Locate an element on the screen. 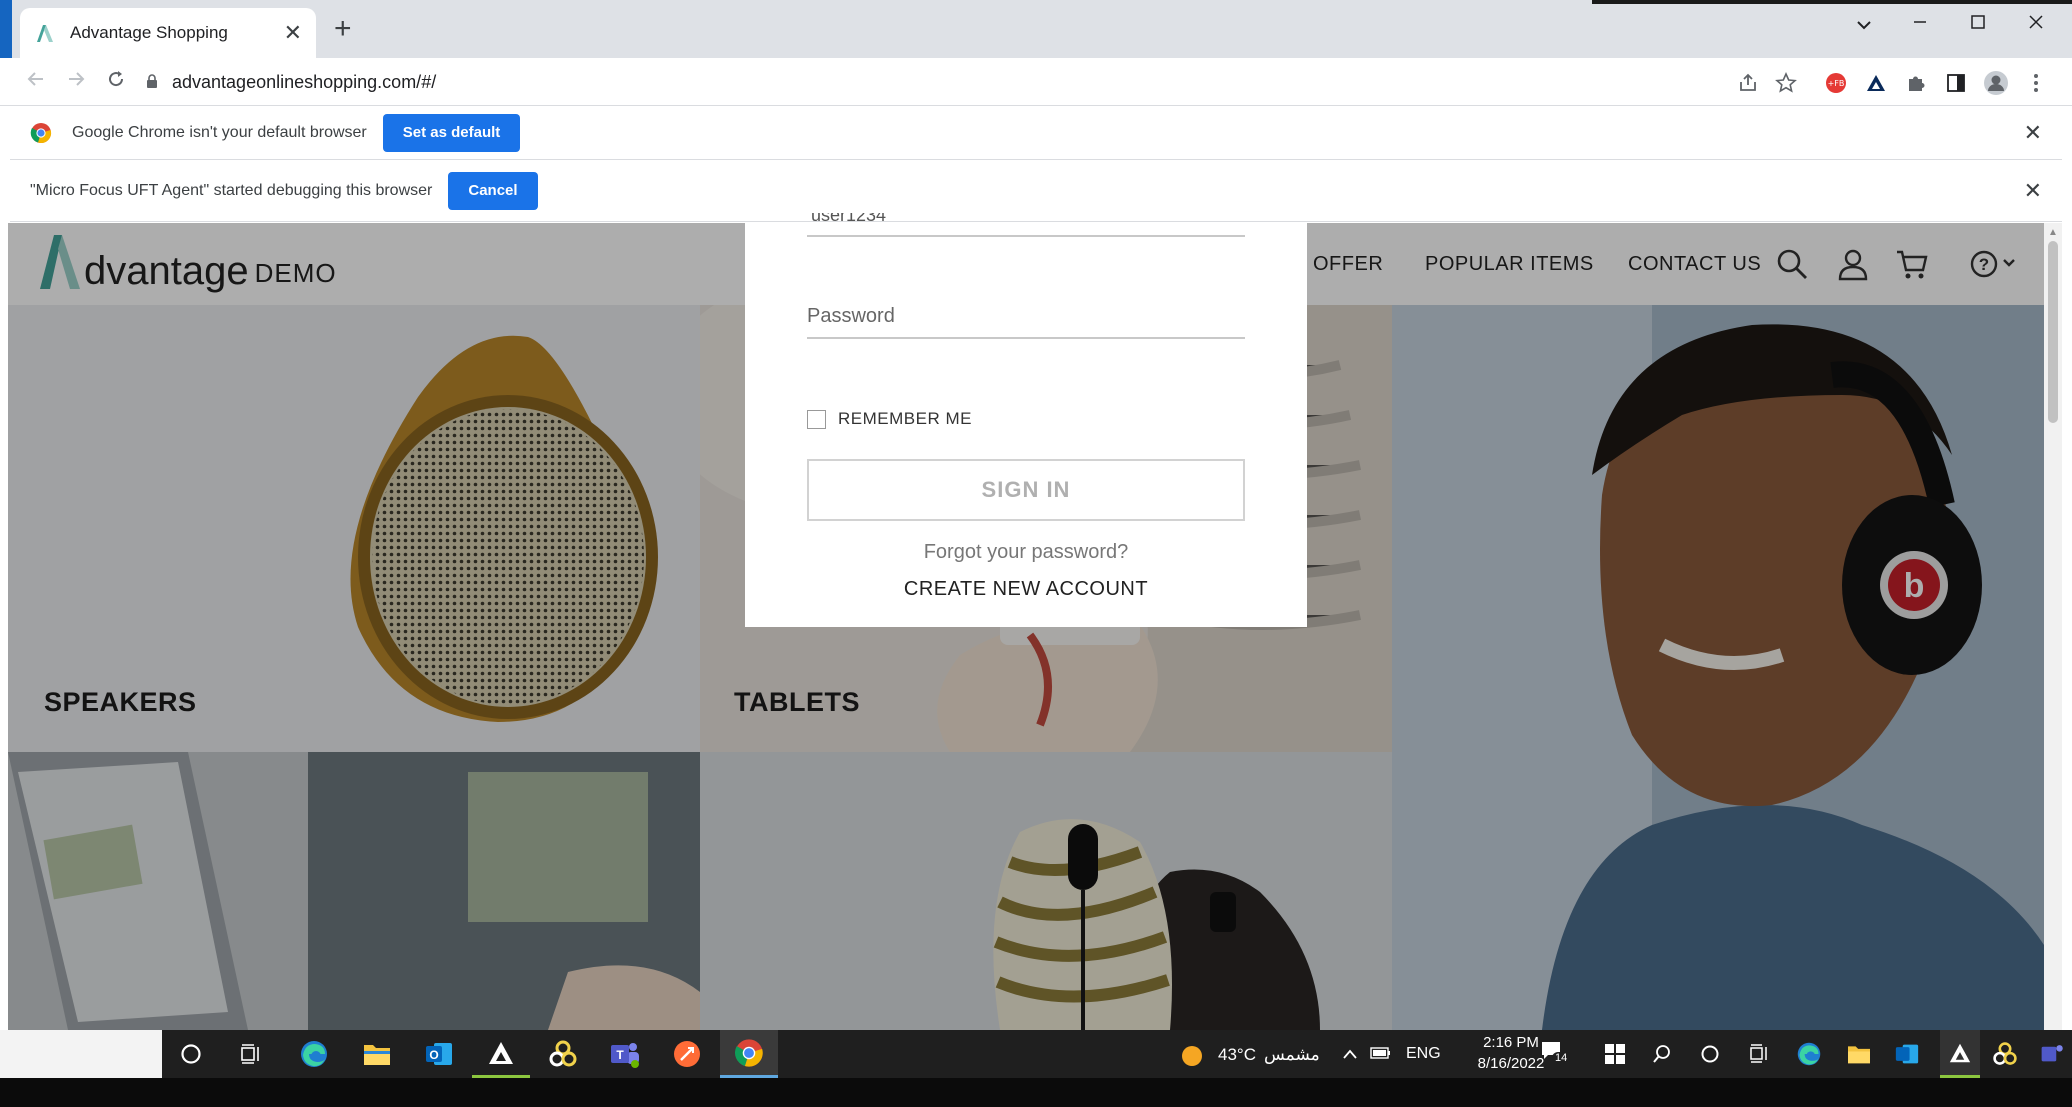 The height and width of the screenshot is (1107, 2072). title-bar-edge is located at coordinates (1832, 2).